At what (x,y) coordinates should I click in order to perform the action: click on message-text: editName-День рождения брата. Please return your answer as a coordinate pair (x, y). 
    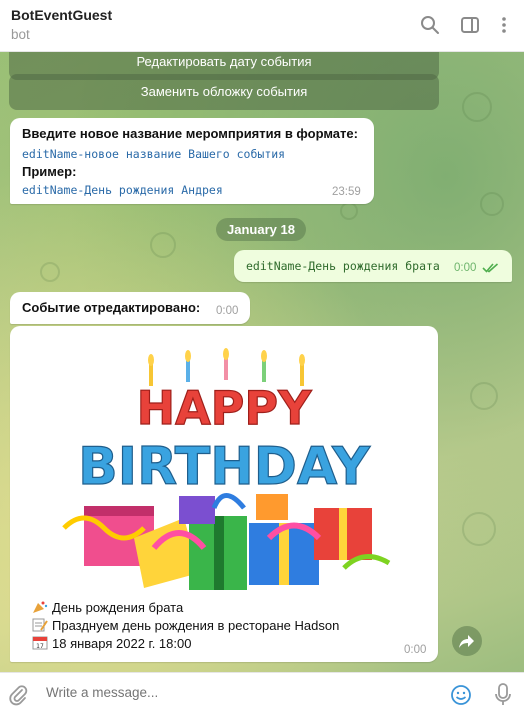
    Looking at the image, I should click on (343, 266).